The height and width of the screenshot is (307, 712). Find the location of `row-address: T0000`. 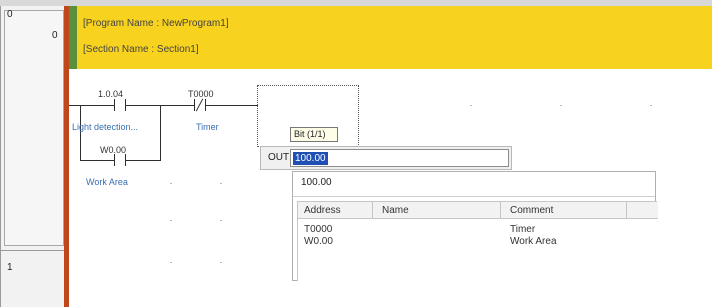

row-address: T0000 is located at coordinates (318, 229).